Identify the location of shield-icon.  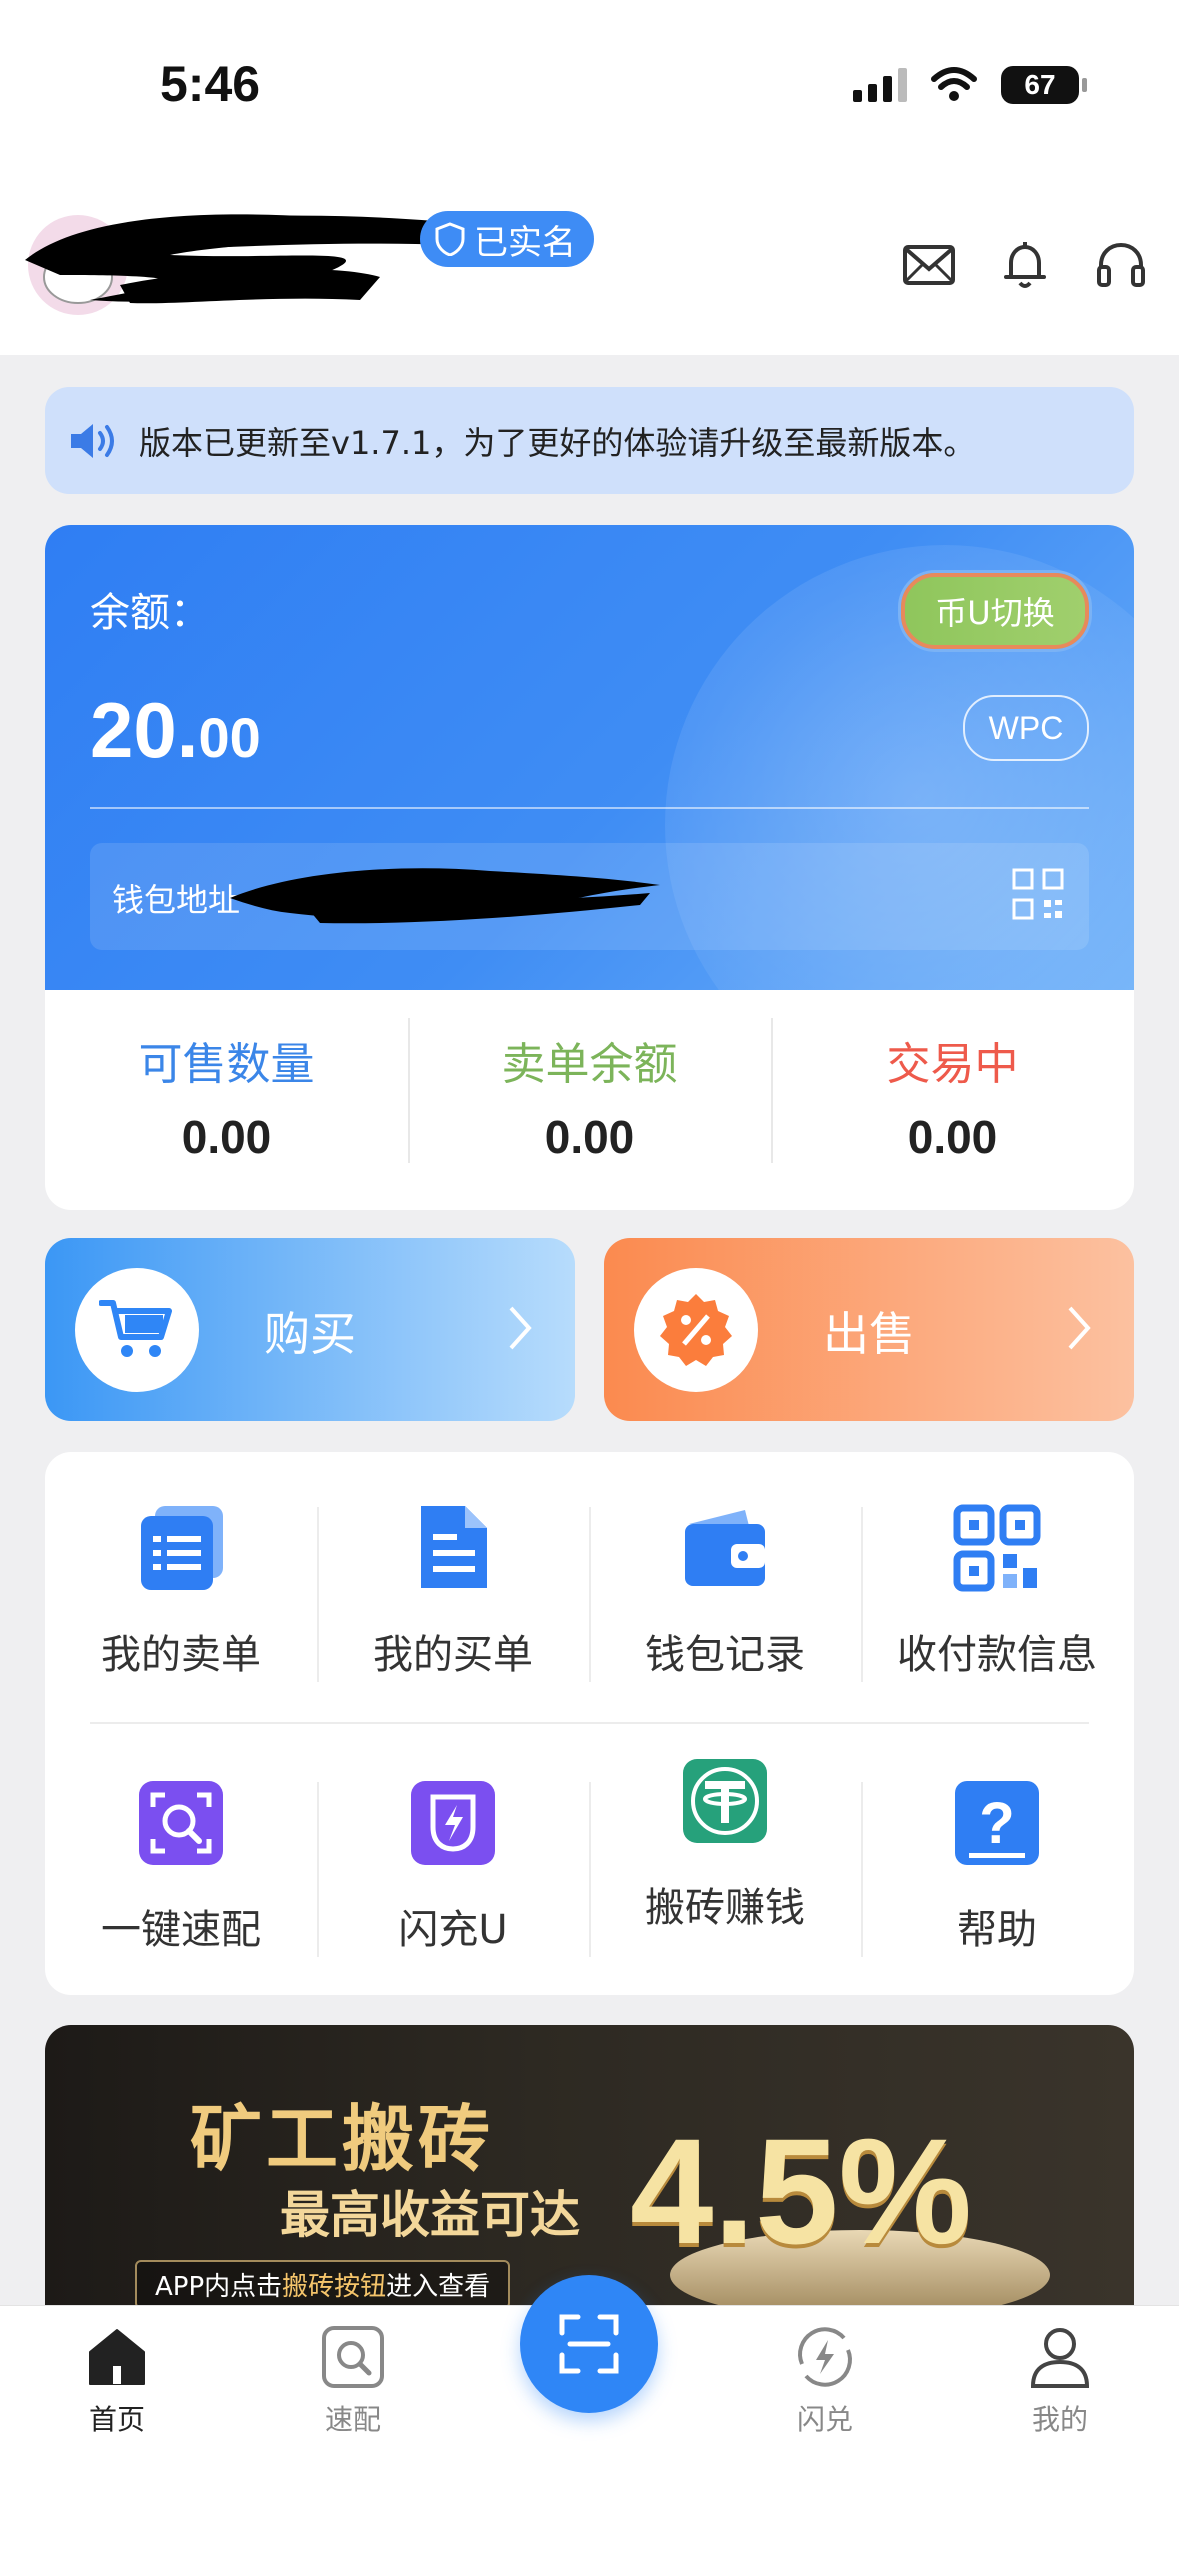
(450, 239).